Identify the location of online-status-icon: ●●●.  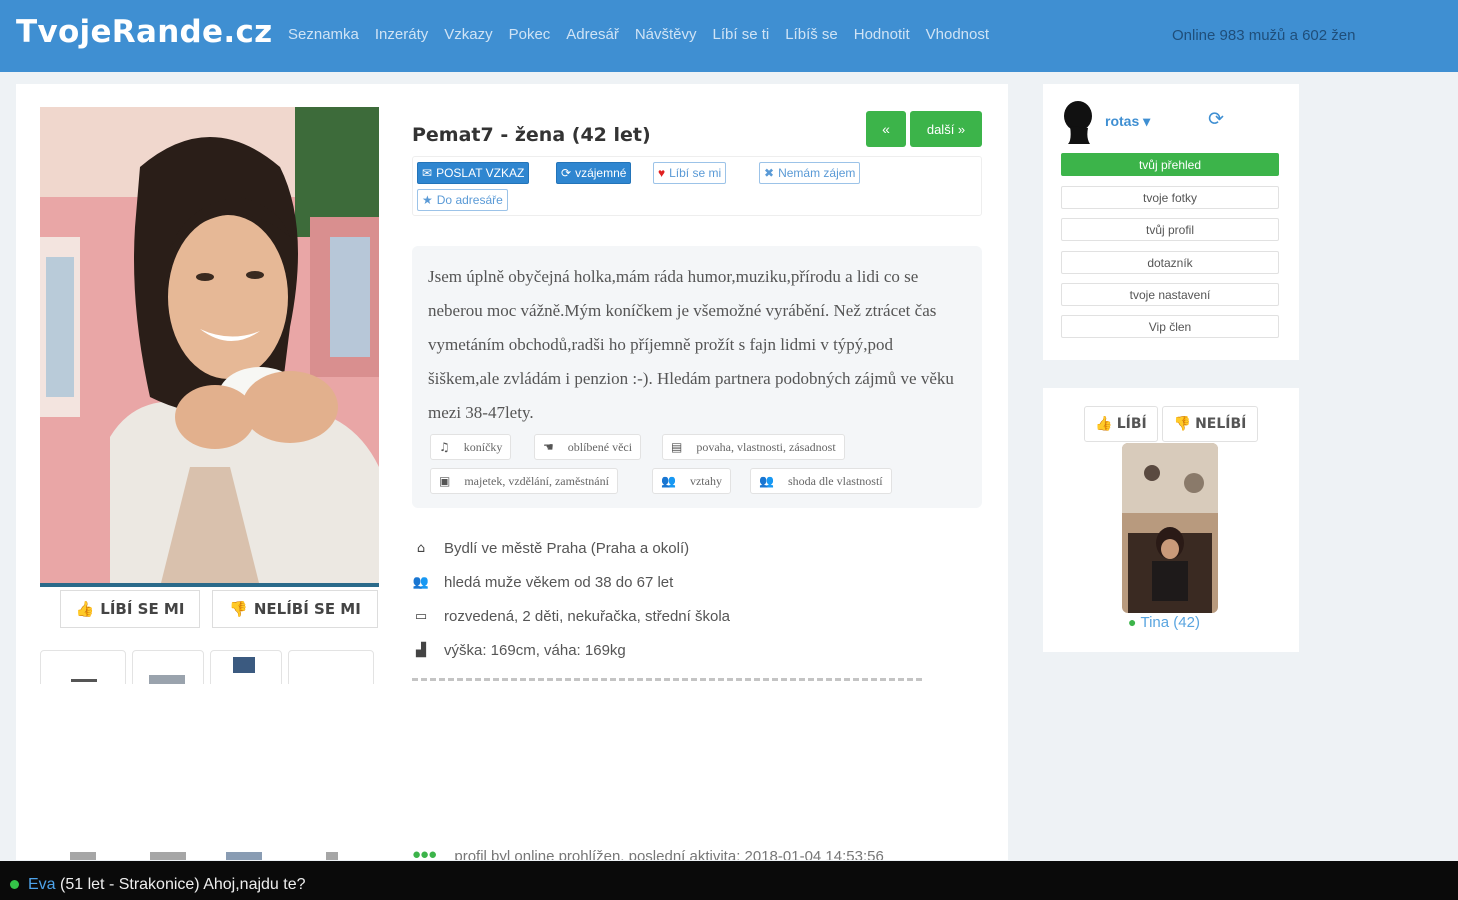
(424, 853).